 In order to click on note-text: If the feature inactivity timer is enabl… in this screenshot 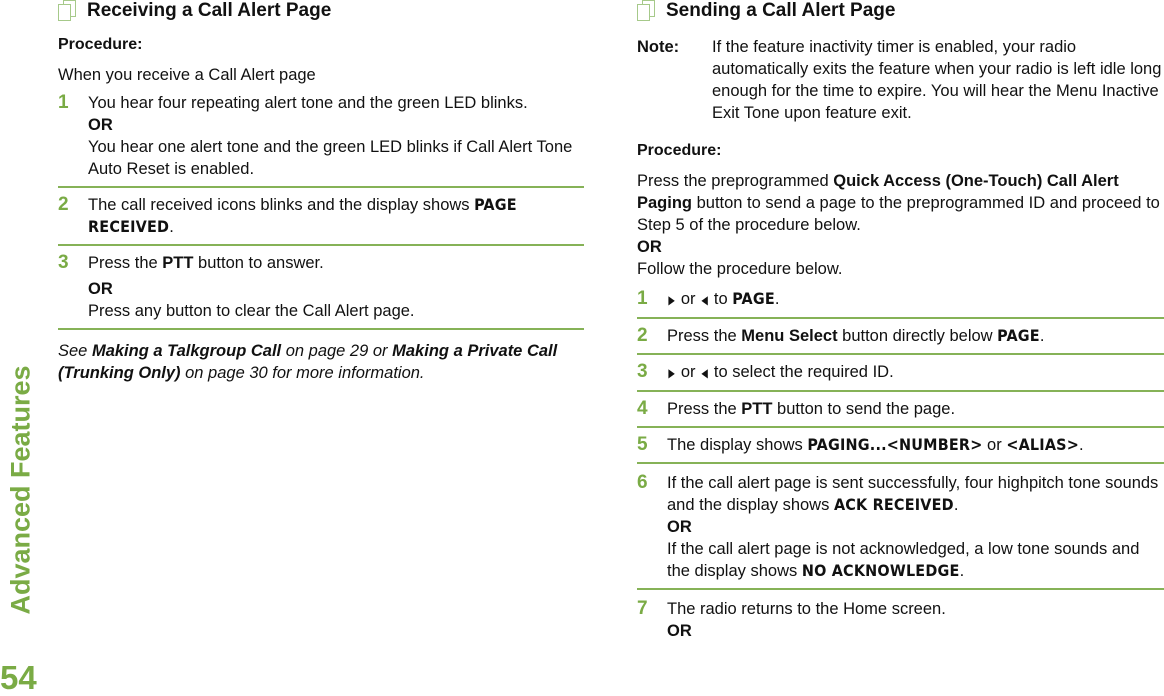, I will do `click(937, 80)`.